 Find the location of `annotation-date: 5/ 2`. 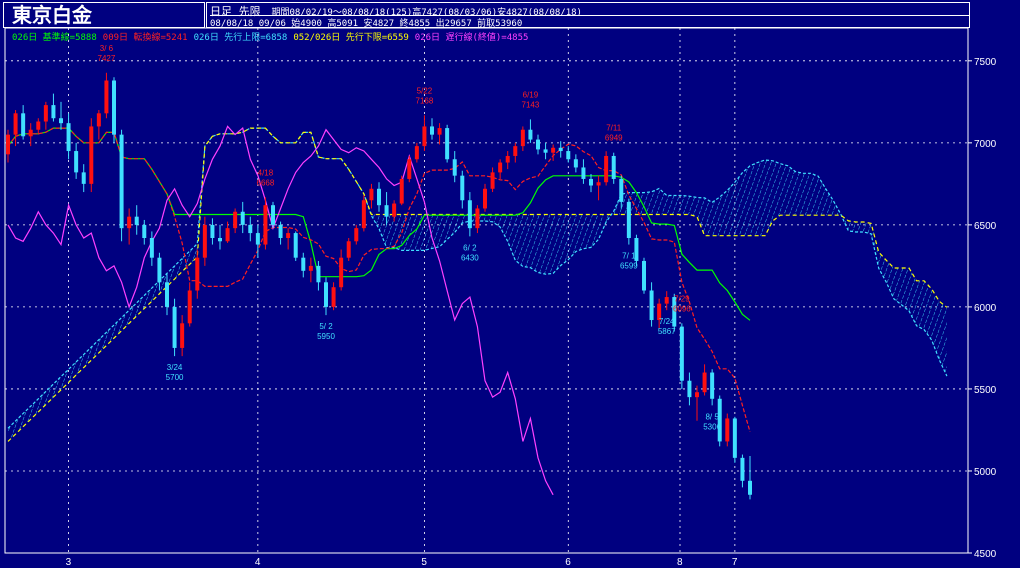

annotation-date: 5/ 2 is located at coordinates (326, 326).